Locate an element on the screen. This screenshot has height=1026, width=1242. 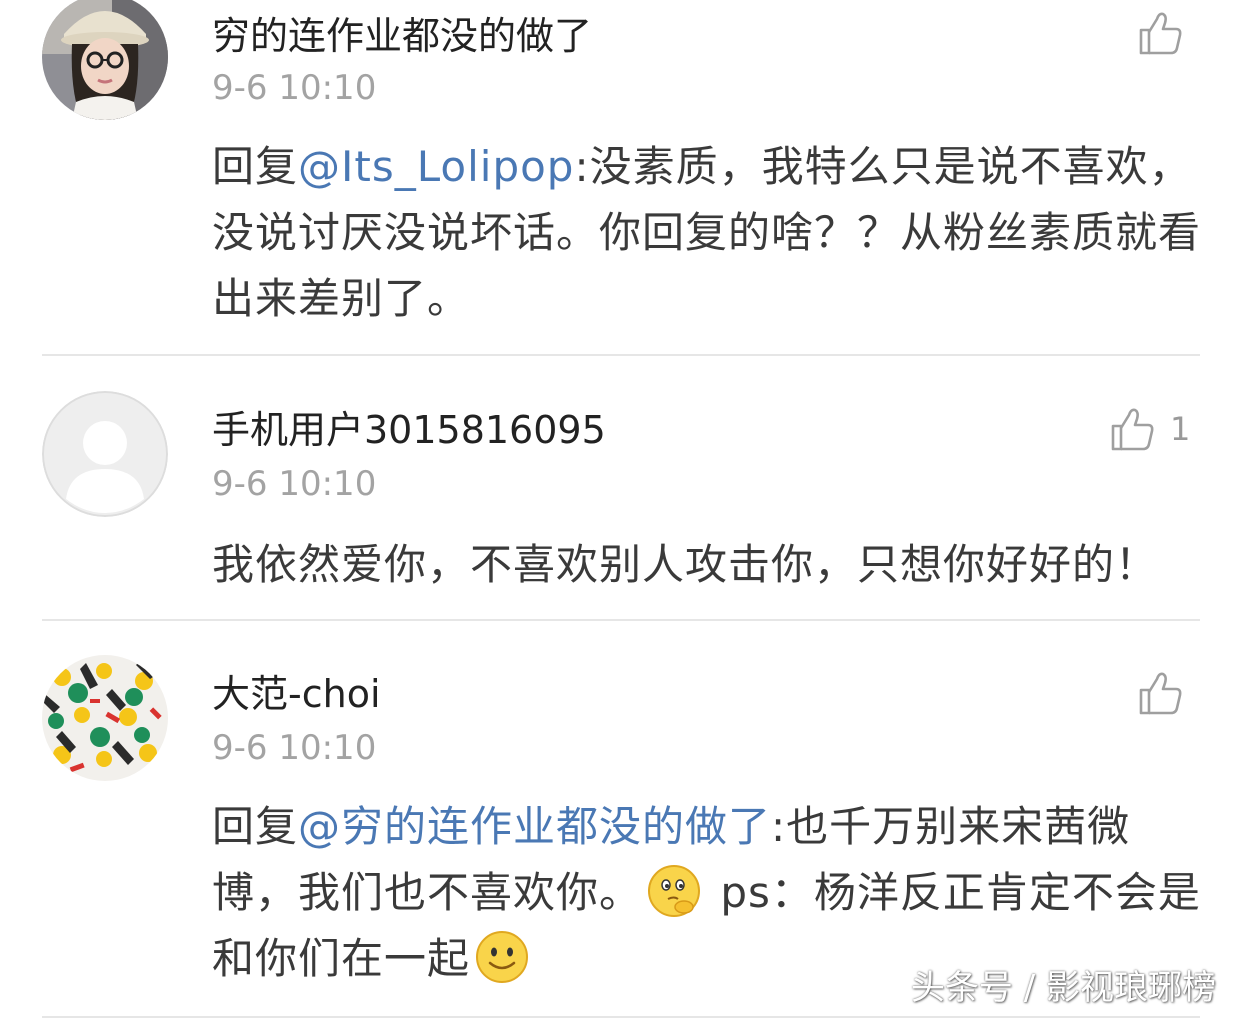
comment-username: 手机用户3015816095 is located at coordinates (409, 430).